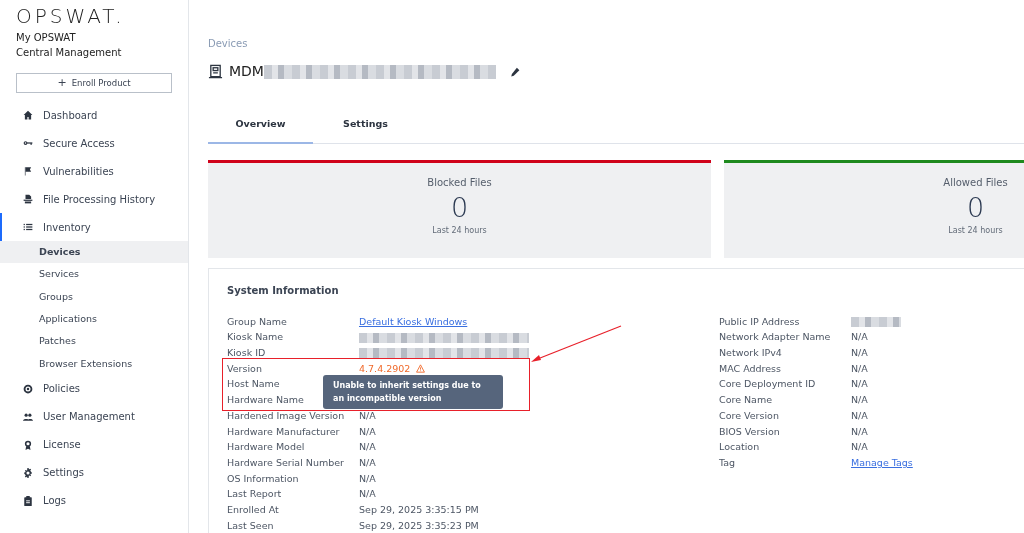  What do you see at coordinates (45, 38) in the screenshot?
I see `app-name: My OPSWAT` at bounding box center [45, 38].